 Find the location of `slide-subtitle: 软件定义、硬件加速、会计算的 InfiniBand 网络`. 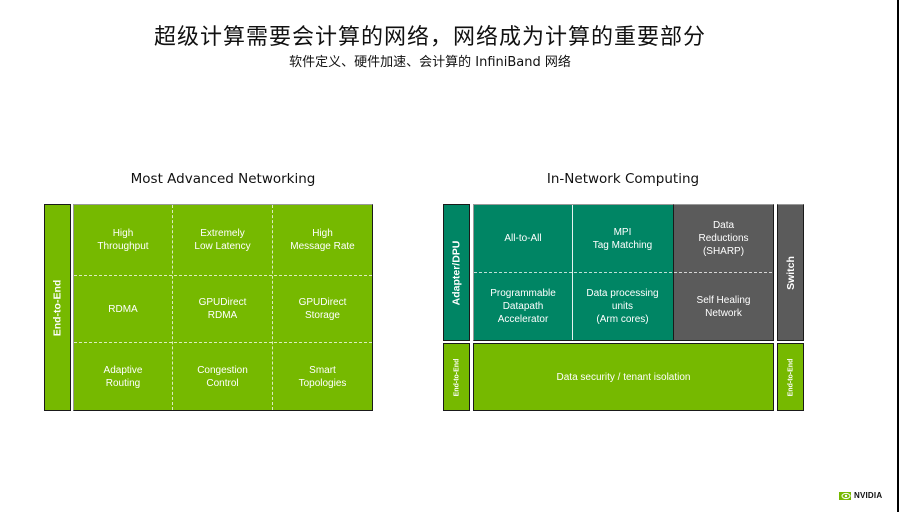

slide-subtitle: 软件定义、硬件加速、会计算的 InfiniBand 网络 is located at coordinates (430, 62).